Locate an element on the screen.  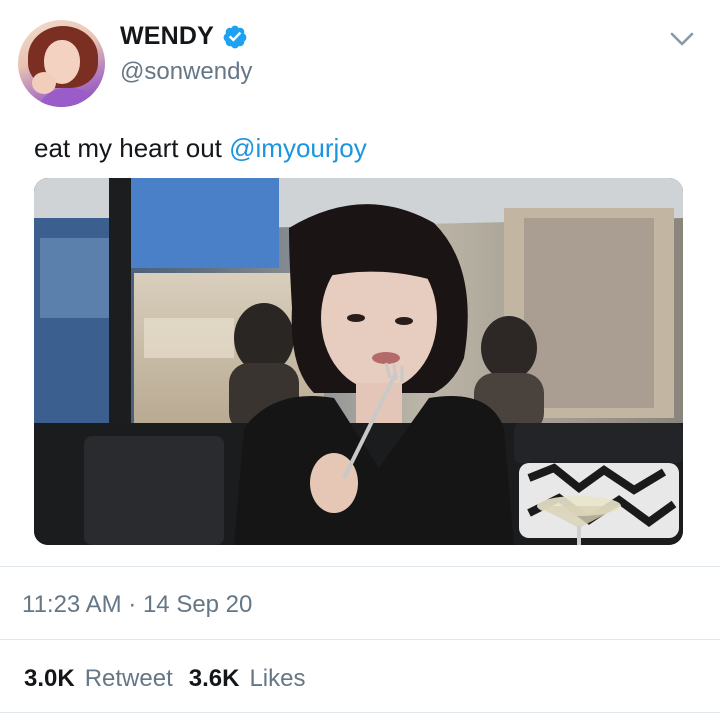
tweet-body: eat my heart out is located at coordinates (132, 148).